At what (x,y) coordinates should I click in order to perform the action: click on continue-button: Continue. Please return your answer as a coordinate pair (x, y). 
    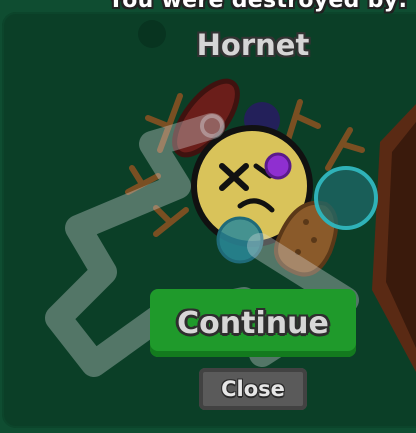
    Looking at the image, I should click on (253, 323).